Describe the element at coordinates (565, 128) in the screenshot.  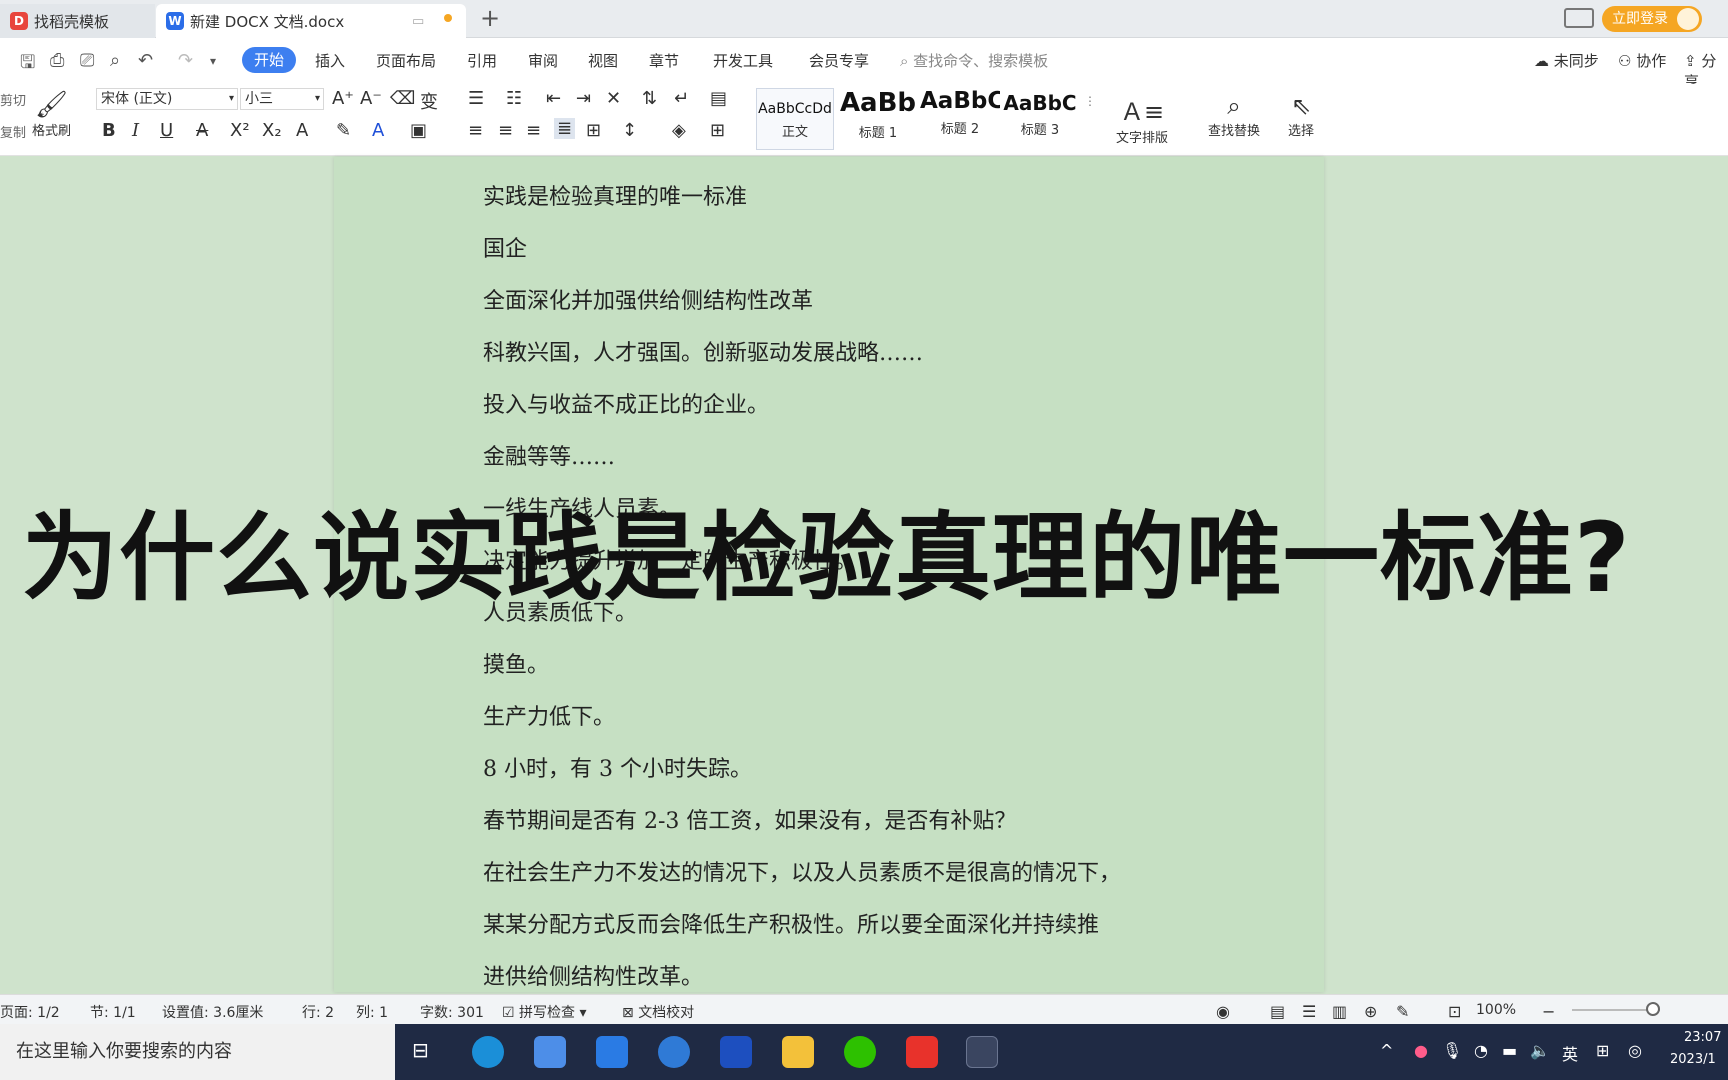
I see `justify-icon: ≣` at that location.